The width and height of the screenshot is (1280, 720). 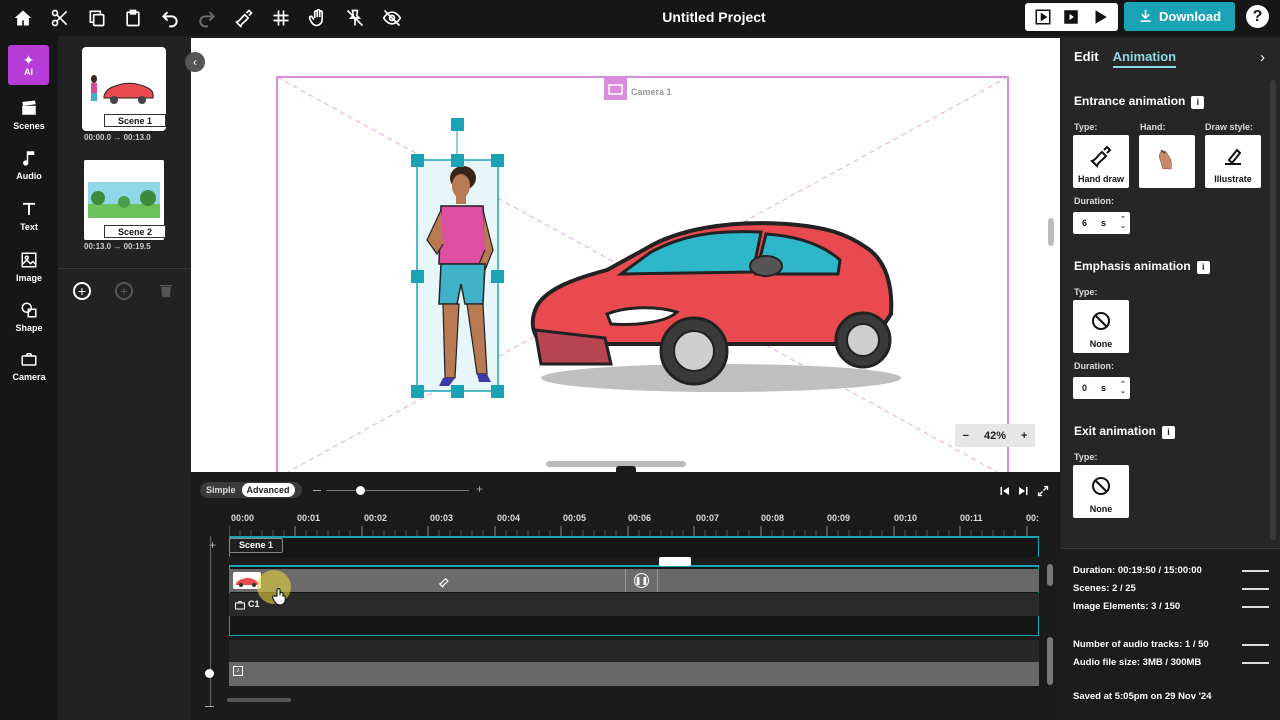 What do you see at coordinates (1101, 161) in the screenshot?
I see `entrance-type-option: Hand draw` at bounding box center [1101, 161].